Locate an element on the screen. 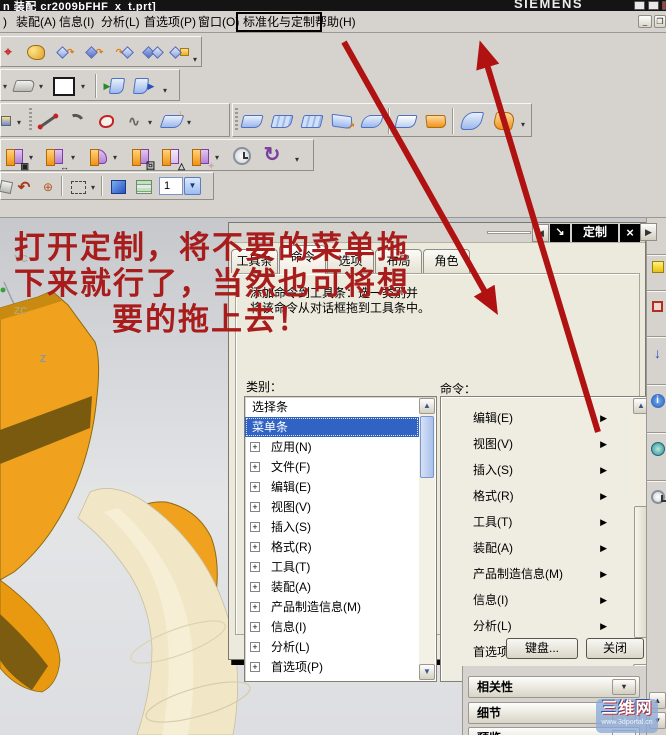  refresh-icon: ↻ is located at coordinates (272, 154).